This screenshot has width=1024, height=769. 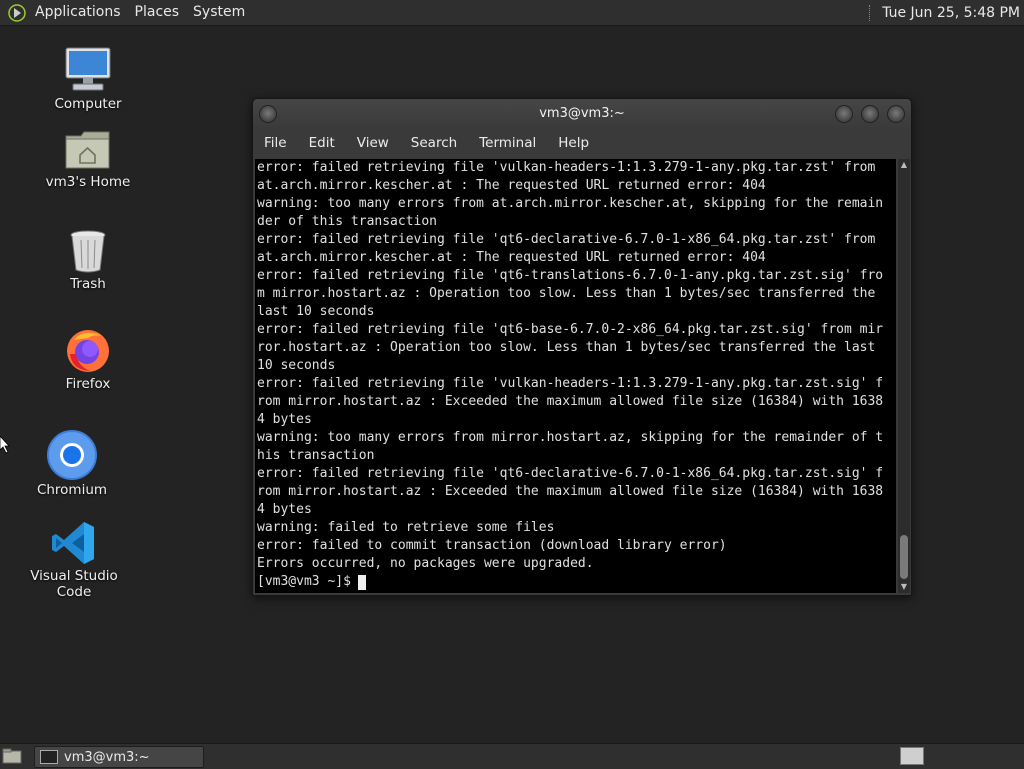 What do you see at coordinates (304, 581) in the screenshot?
I see `shell-prompt: [vm3@vm3 ~]$` at bounding box center [304, 581].